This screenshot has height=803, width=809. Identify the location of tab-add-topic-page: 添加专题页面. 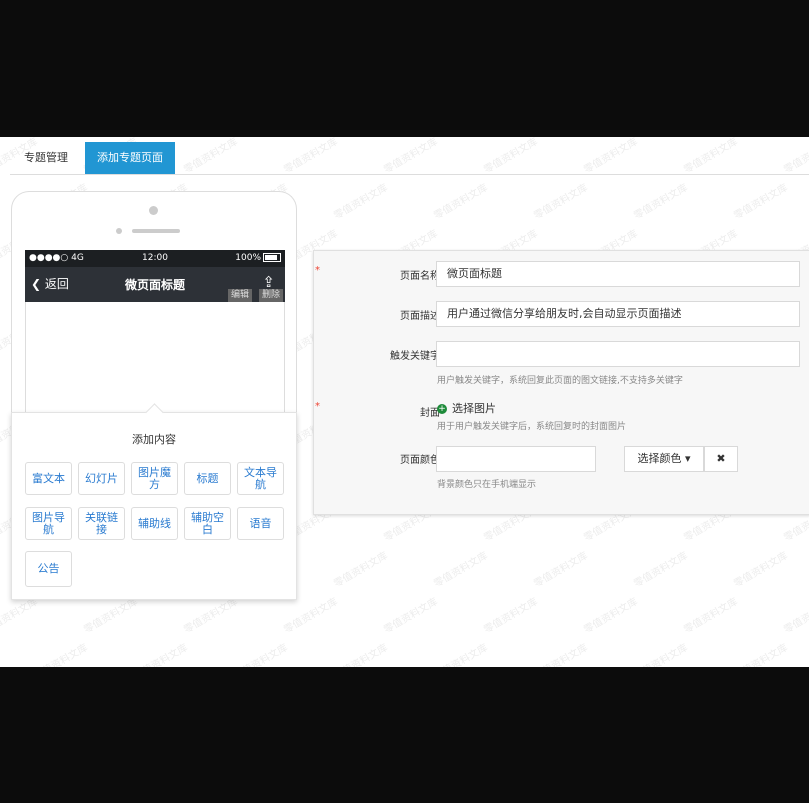
(130, 158).